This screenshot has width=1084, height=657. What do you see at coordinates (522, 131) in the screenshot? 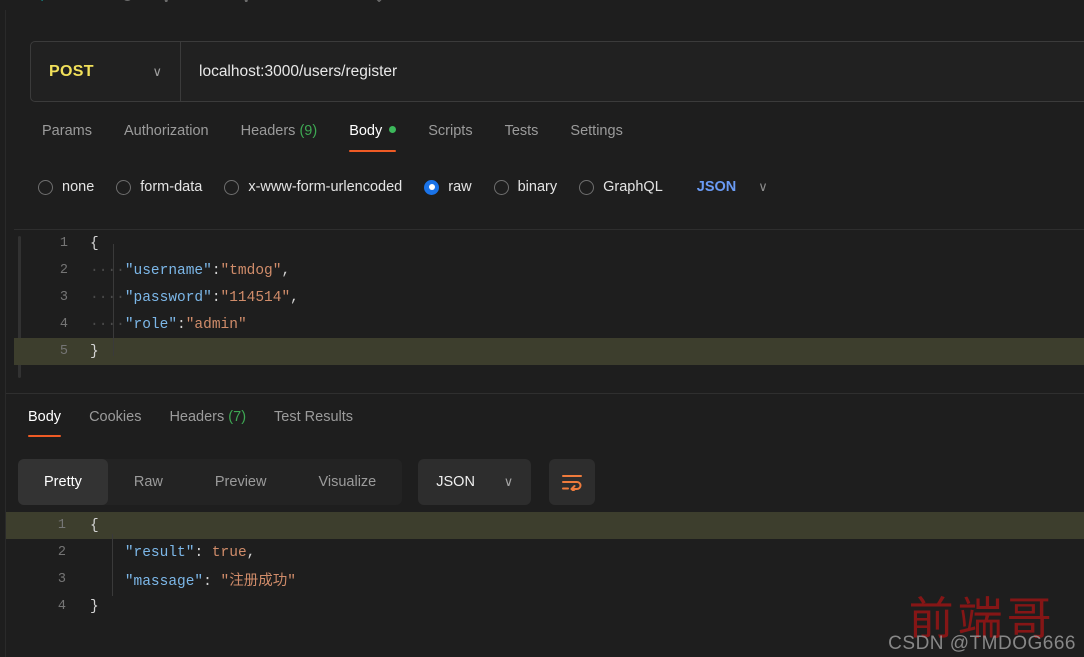
I see `tab-tests: Tests` at bounding box center [522, 131].